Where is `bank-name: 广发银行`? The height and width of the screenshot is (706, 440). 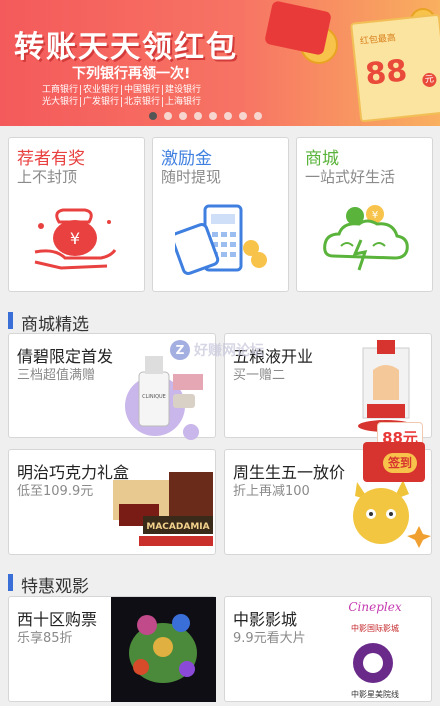
bank-name: 广发银行 is located at coordinates (101, 102).